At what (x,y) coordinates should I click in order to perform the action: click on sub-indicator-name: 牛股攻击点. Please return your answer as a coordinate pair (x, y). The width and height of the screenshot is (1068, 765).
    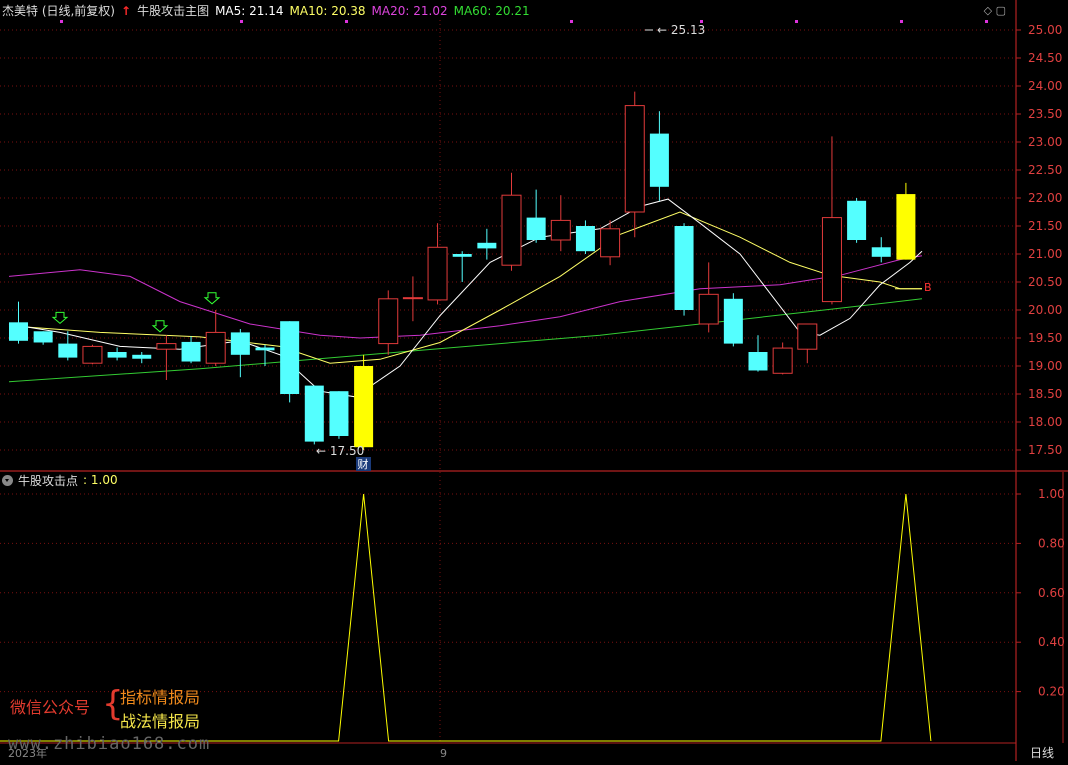
    Looking at the image, I should click on (48, 480).